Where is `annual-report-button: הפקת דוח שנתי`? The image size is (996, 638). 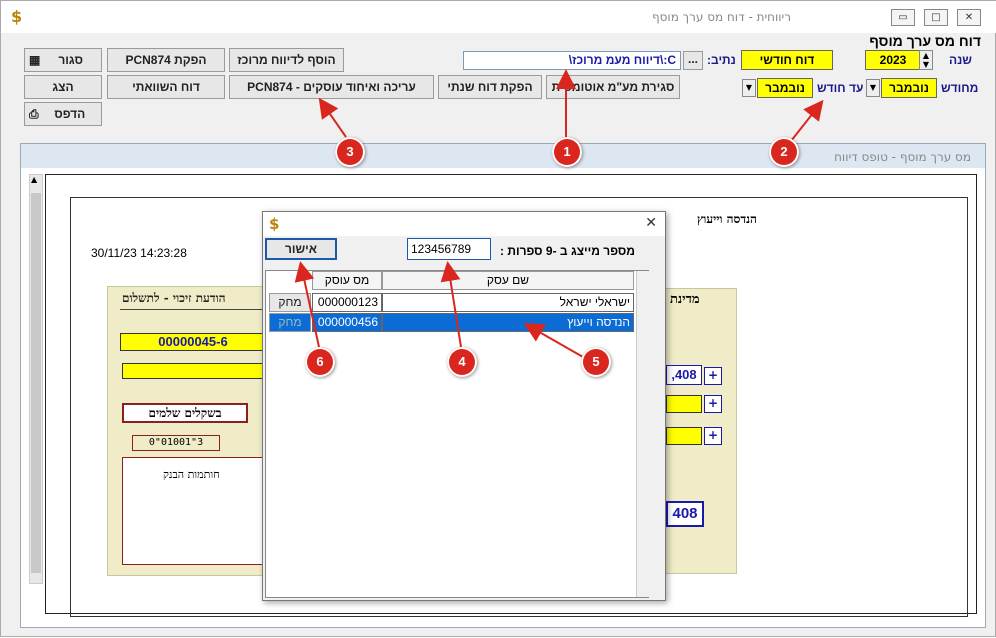
annual-report-button: הפקת דוח שנתי is located at coordinates (490, 87).